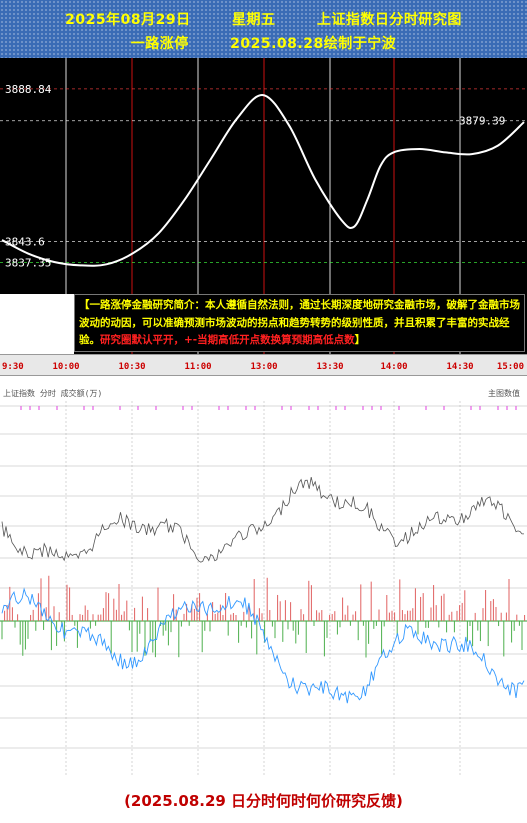 The height and width of the screenshot is (823, 527). What do you see at coordinates (159, 44) in the screenshot?
I see `header-author: 一路涨停` at bounding box center [159, 44].